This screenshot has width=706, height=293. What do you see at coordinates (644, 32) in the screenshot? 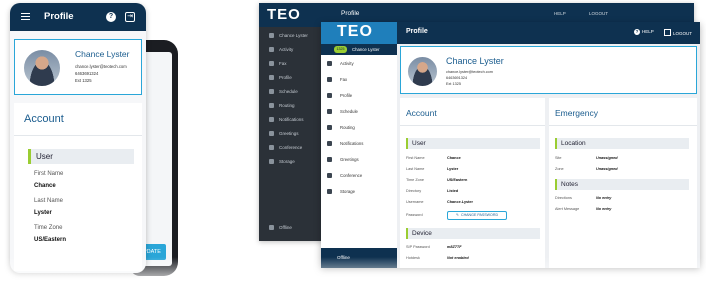
I see `help-button: HELP` at bounding box center [644, 32].